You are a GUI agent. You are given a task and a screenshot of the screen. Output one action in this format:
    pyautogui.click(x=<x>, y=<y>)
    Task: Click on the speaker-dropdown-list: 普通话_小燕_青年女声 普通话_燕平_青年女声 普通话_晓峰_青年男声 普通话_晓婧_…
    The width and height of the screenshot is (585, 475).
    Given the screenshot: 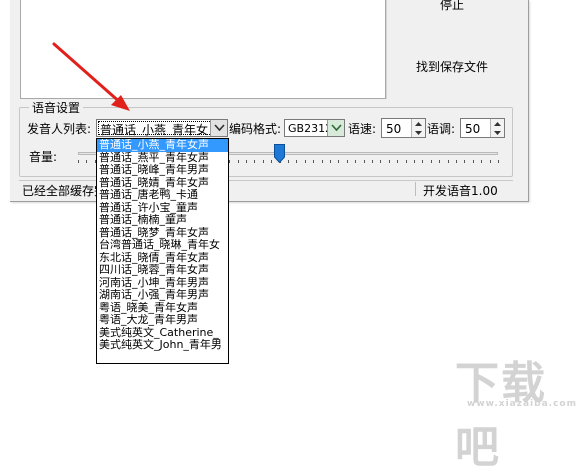 What is the action you would take?
    pyautogui.click(x=162, y=251)
    